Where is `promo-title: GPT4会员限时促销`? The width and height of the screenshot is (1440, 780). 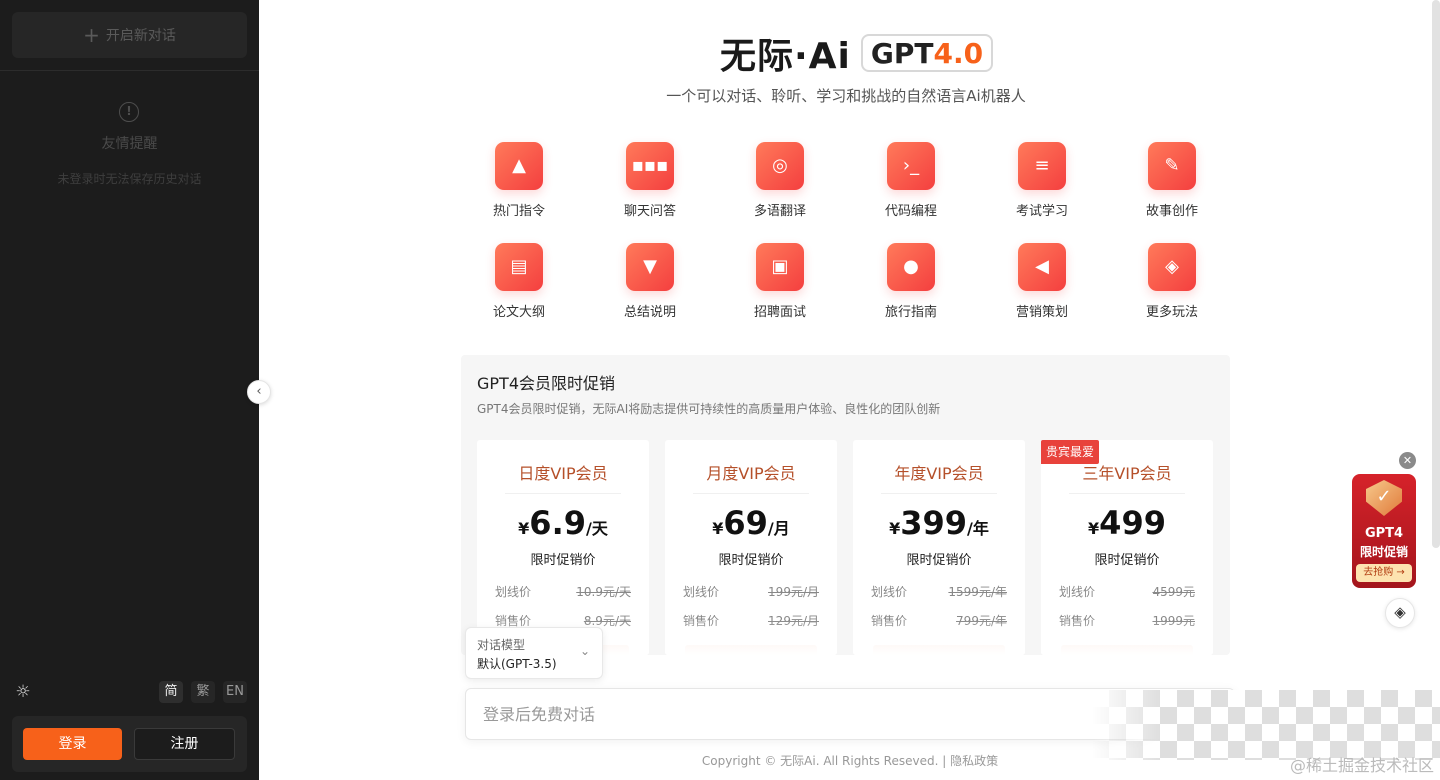
promo-title: GPT4会员限时促销 is located at coordinates (546, 383).